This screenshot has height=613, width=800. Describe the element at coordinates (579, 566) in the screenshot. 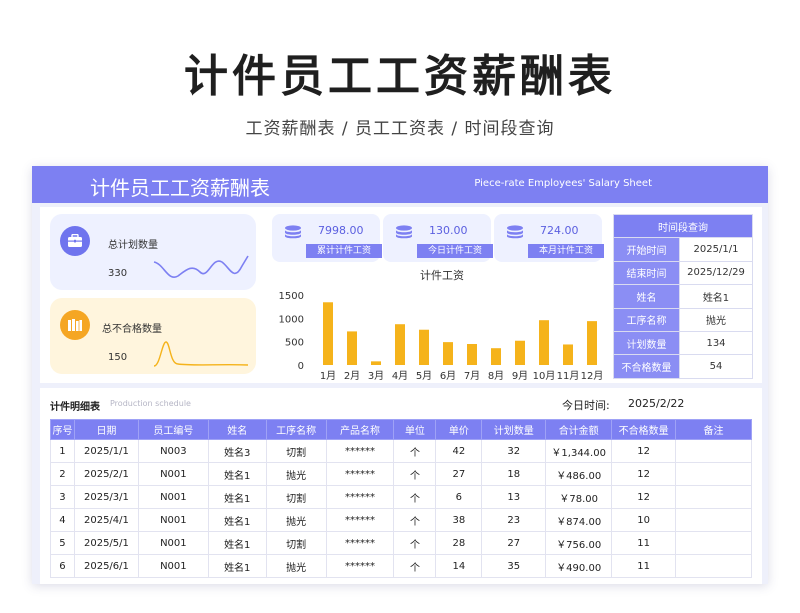

I see `table-cell: ￥490.00` at that location.